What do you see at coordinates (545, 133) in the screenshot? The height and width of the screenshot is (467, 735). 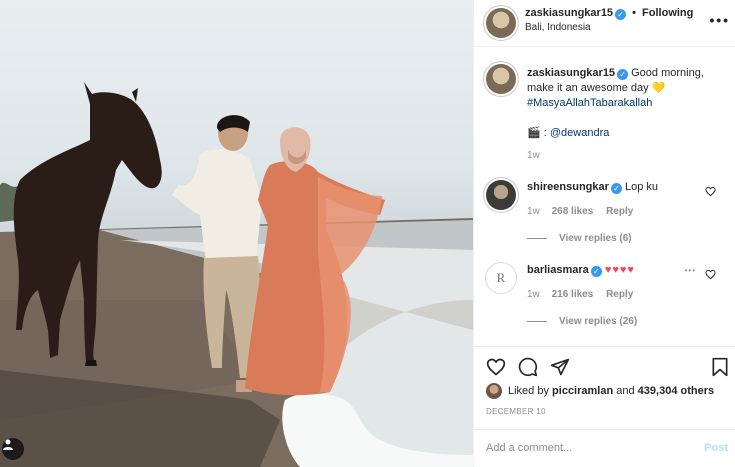 I see `credit-sep: :` at bounding box center [545, 133].